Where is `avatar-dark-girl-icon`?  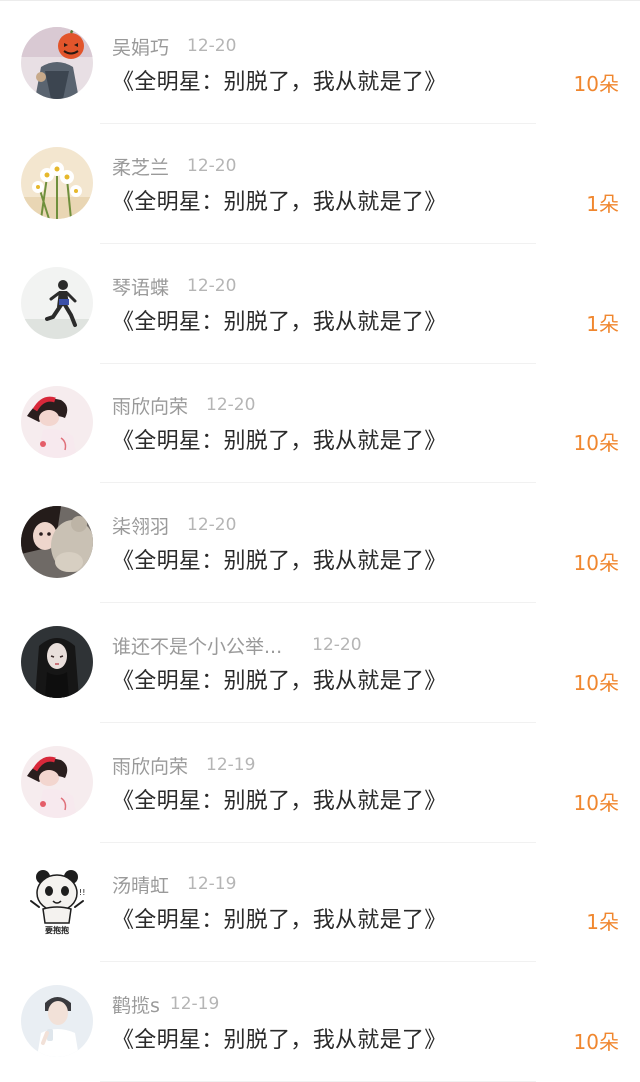 avatar-dark-girl-icon is located at coordinates (57, 662).